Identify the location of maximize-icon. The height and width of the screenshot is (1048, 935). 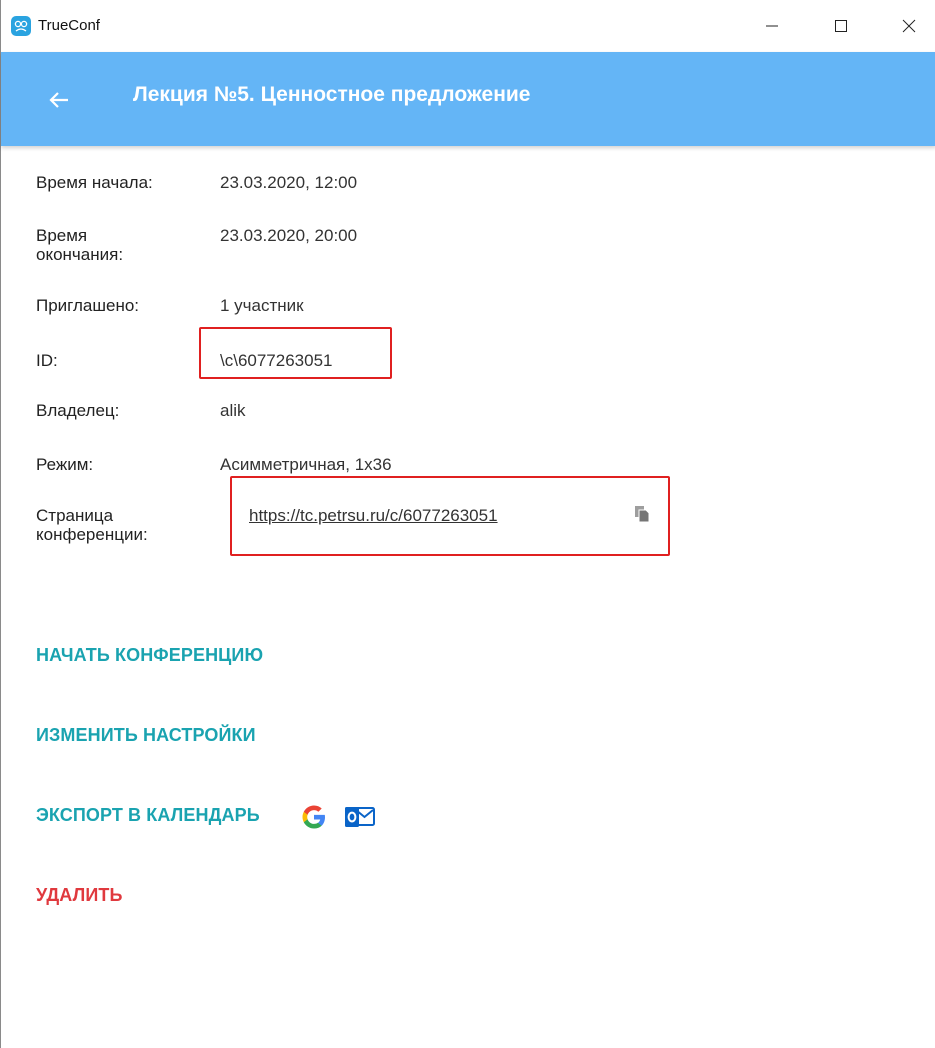
(841, 26).